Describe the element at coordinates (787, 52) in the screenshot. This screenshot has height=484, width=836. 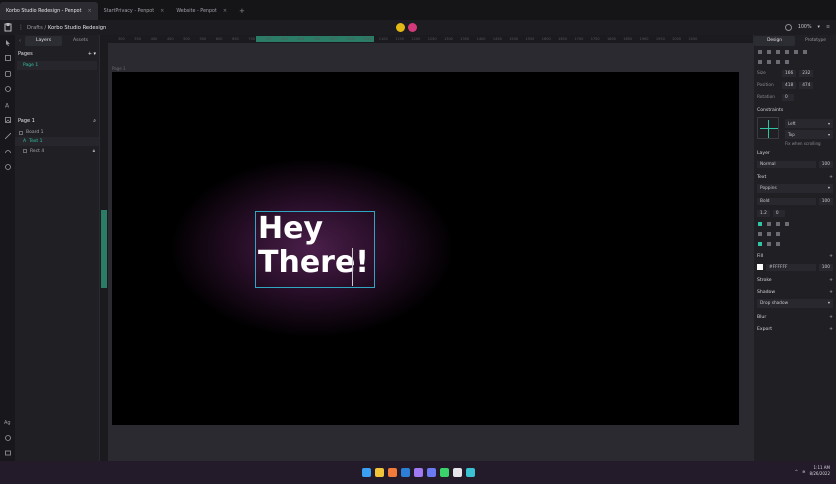
I see `align-top-icon` at that location.